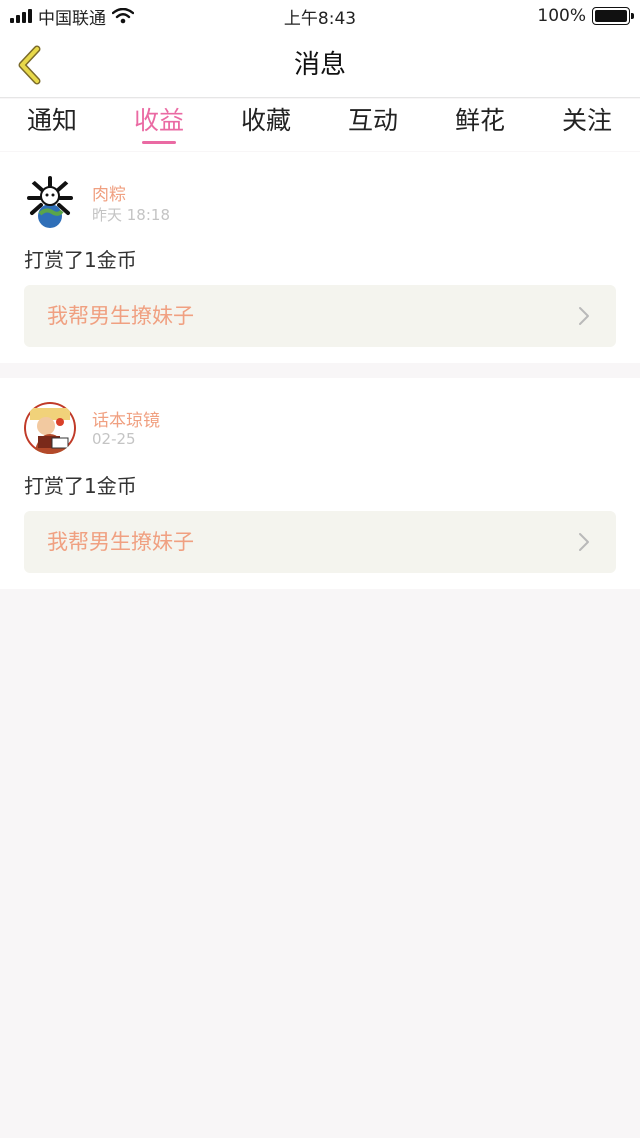 This screenshot has width=640, height=1138. Describe the element at coordinates (561, 16) in the screenshot. I see `battery-percent: 100%` at that location.